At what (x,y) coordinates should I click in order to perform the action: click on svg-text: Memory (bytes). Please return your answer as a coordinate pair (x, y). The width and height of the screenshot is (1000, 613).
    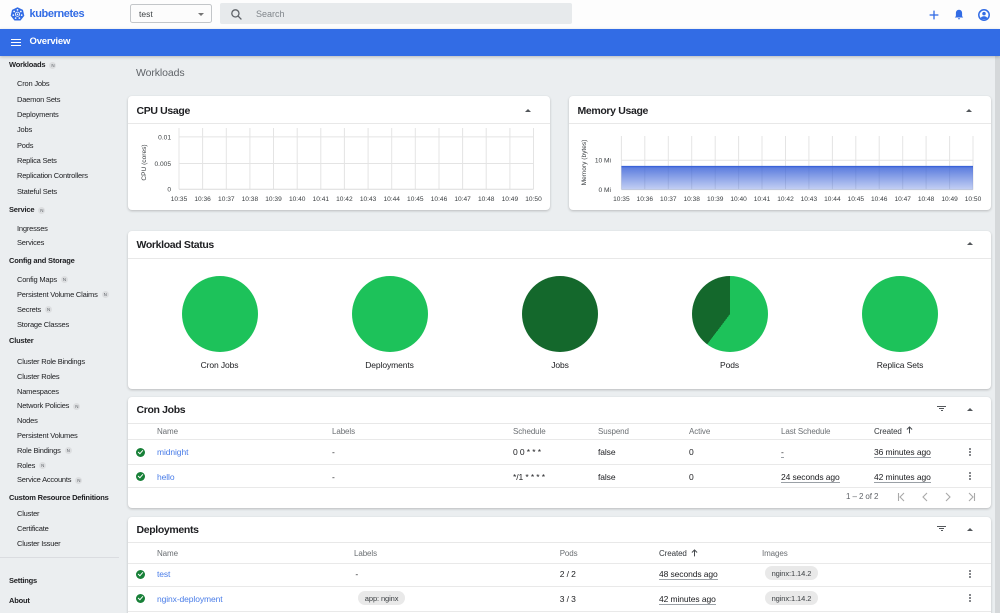
    Looking at the image, I should click on (584, 163).